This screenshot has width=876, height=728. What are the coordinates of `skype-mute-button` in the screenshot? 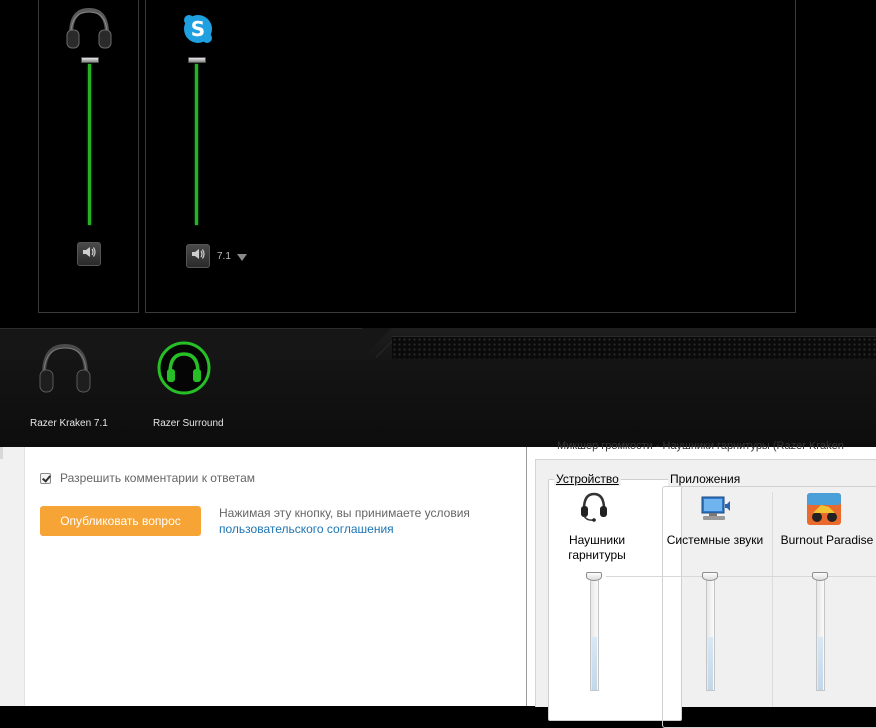 It's located at (198, 256).